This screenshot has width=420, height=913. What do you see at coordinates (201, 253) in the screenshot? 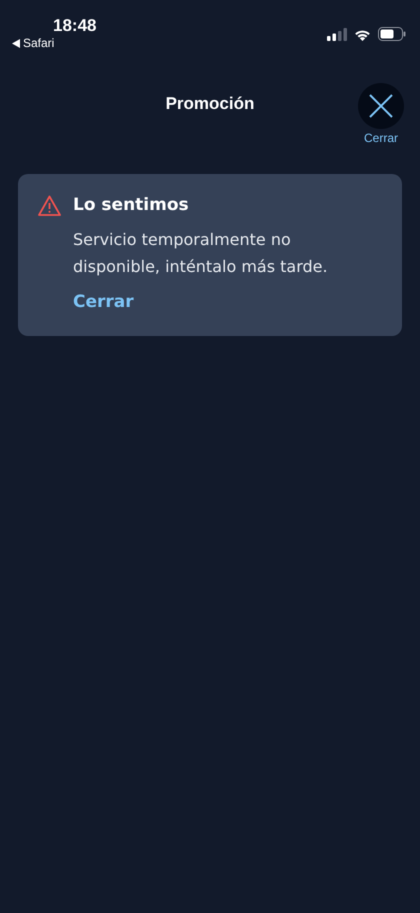
I see `alert-message: Servicio temporalmente no disponible, inténtalo más tarde.` at bounding box center [201, 253].